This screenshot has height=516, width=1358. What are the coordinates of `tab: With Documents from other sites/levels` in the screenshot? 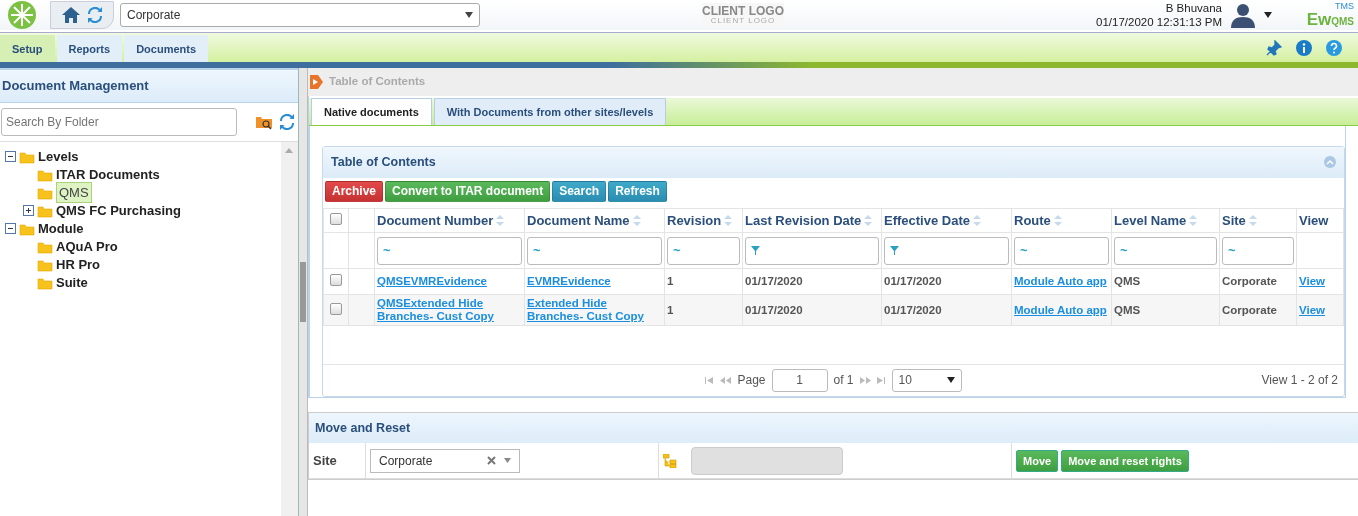 It's located at (550, 111).